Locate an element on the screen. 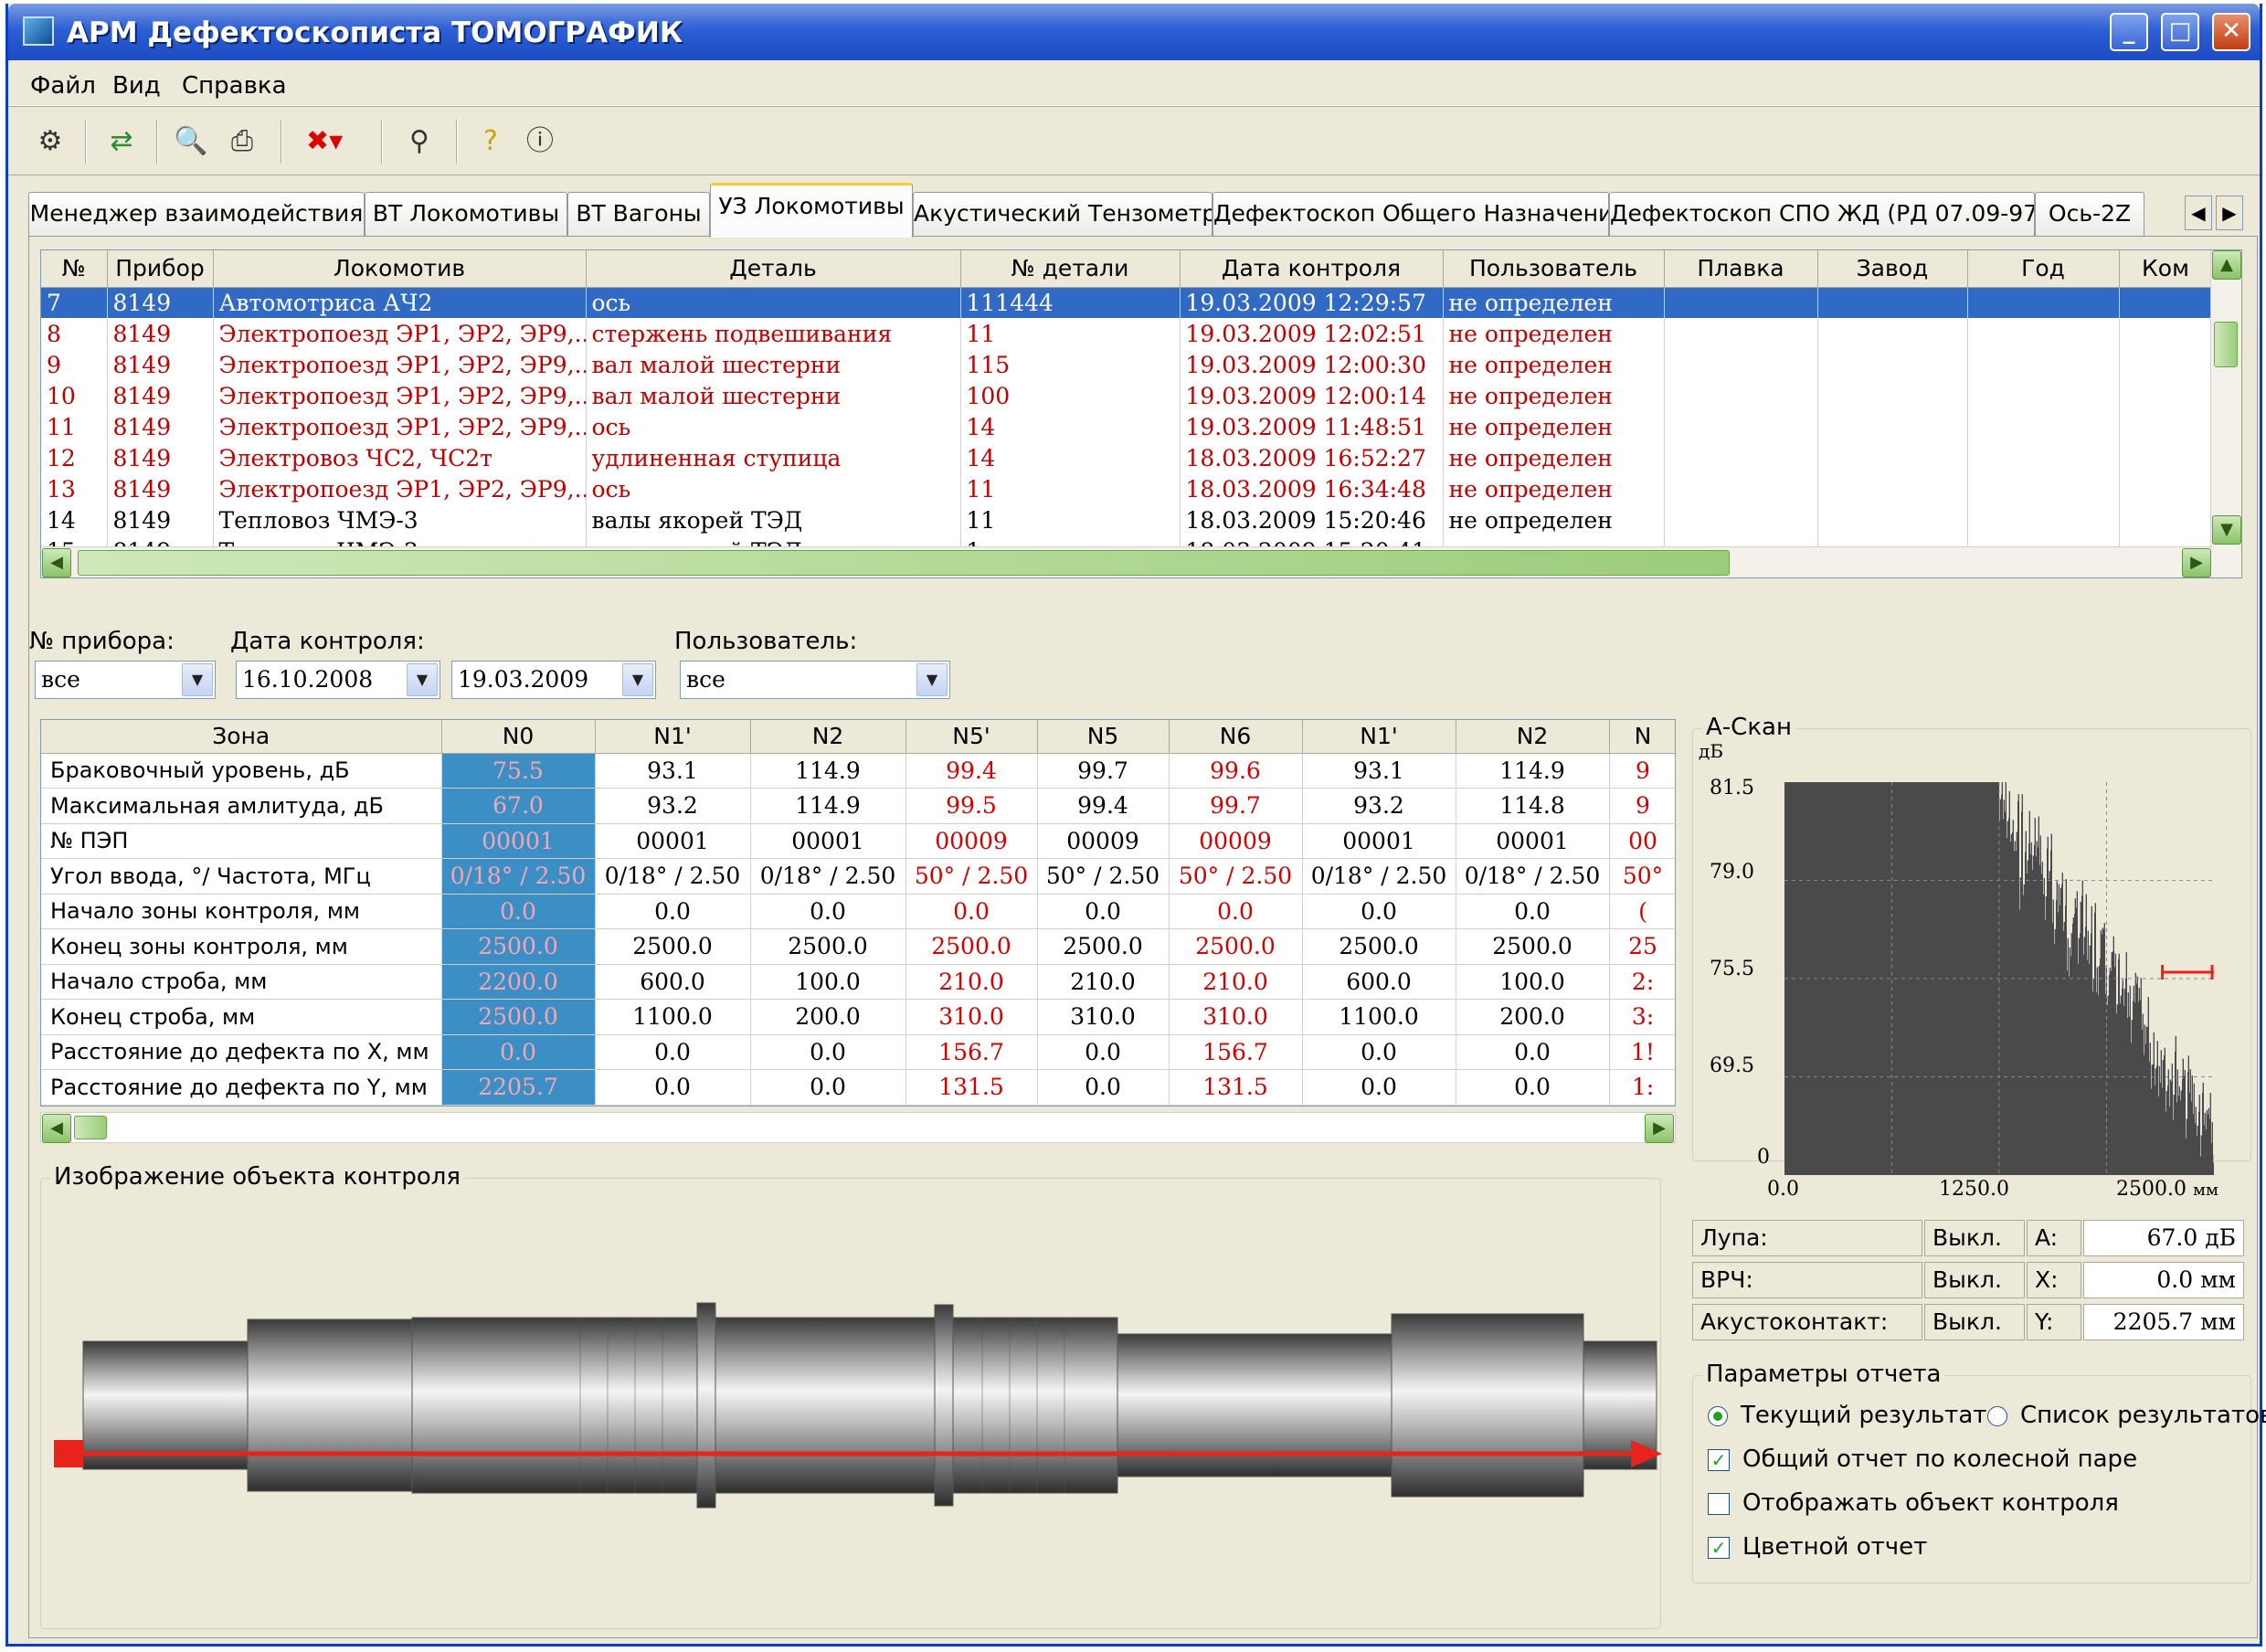 The height and width of the screenshot is (1652, 2266). zone-value-cell: 2: is located at coordinates (1642, 982).